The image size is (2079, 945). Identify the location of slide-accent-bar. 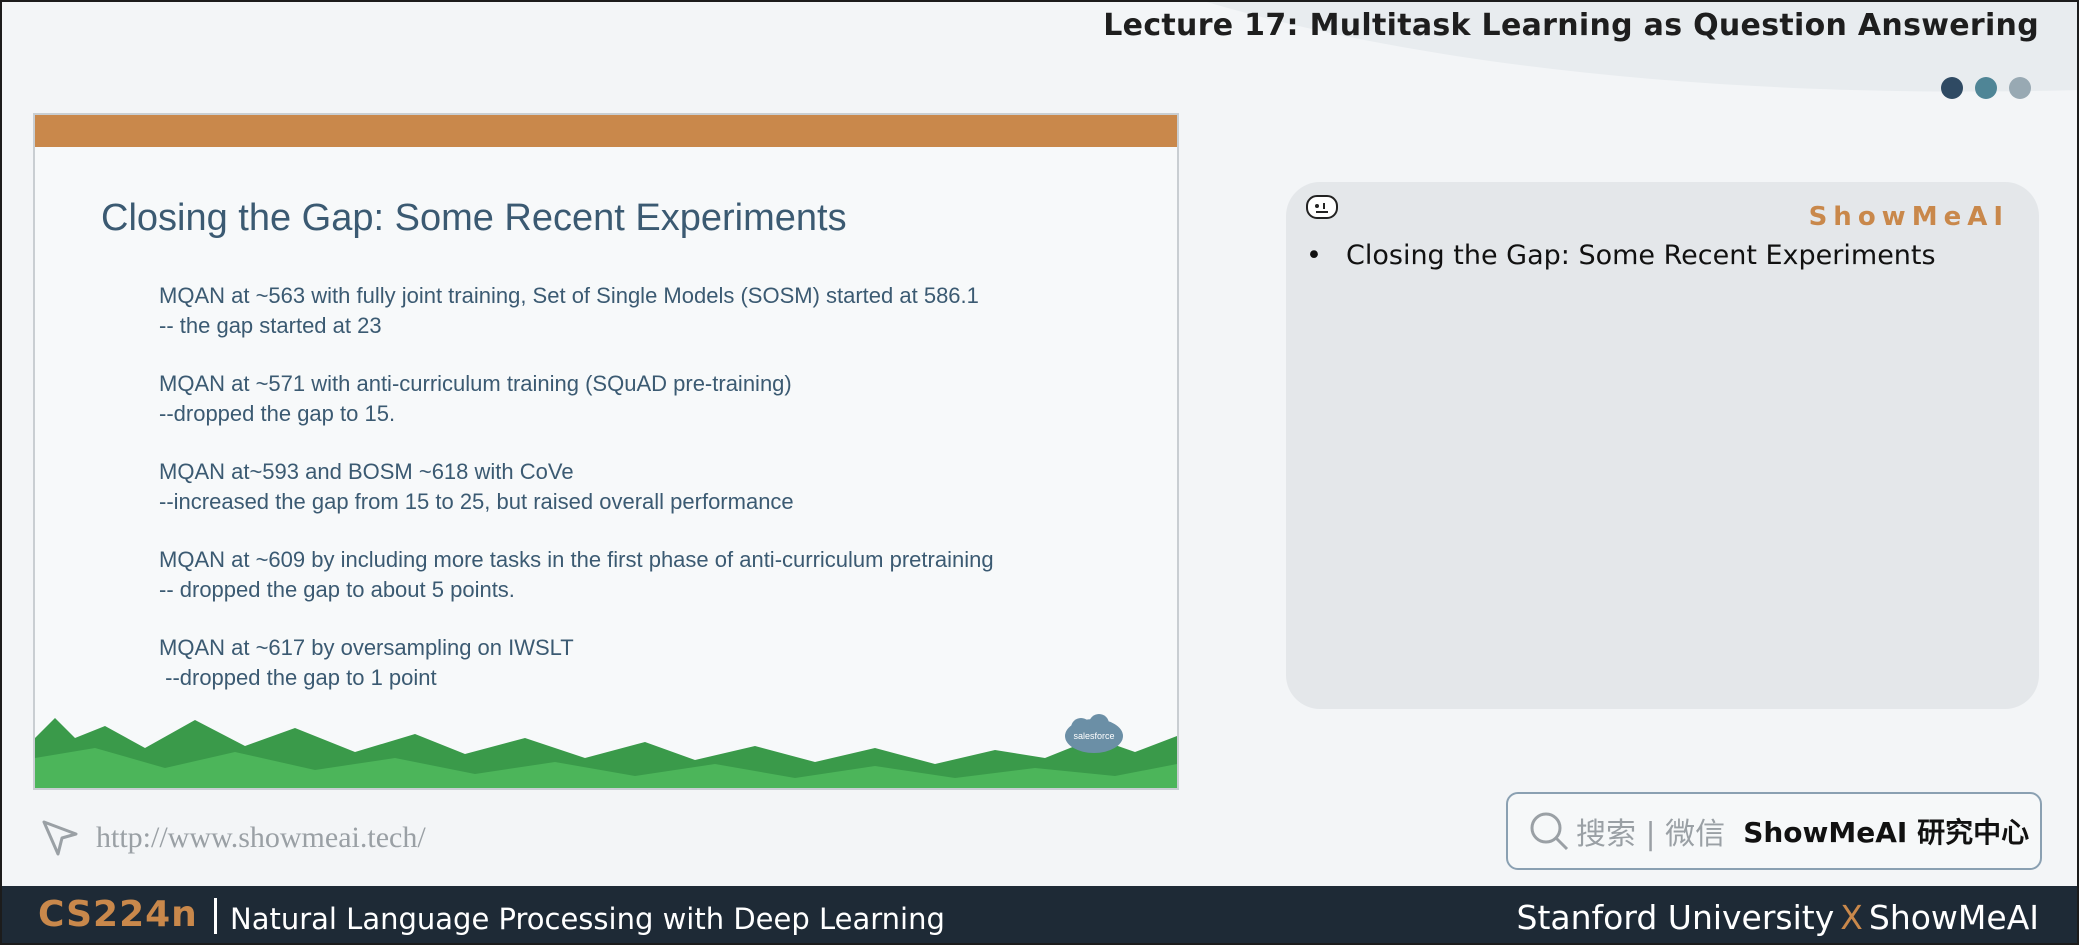
(606, 131).